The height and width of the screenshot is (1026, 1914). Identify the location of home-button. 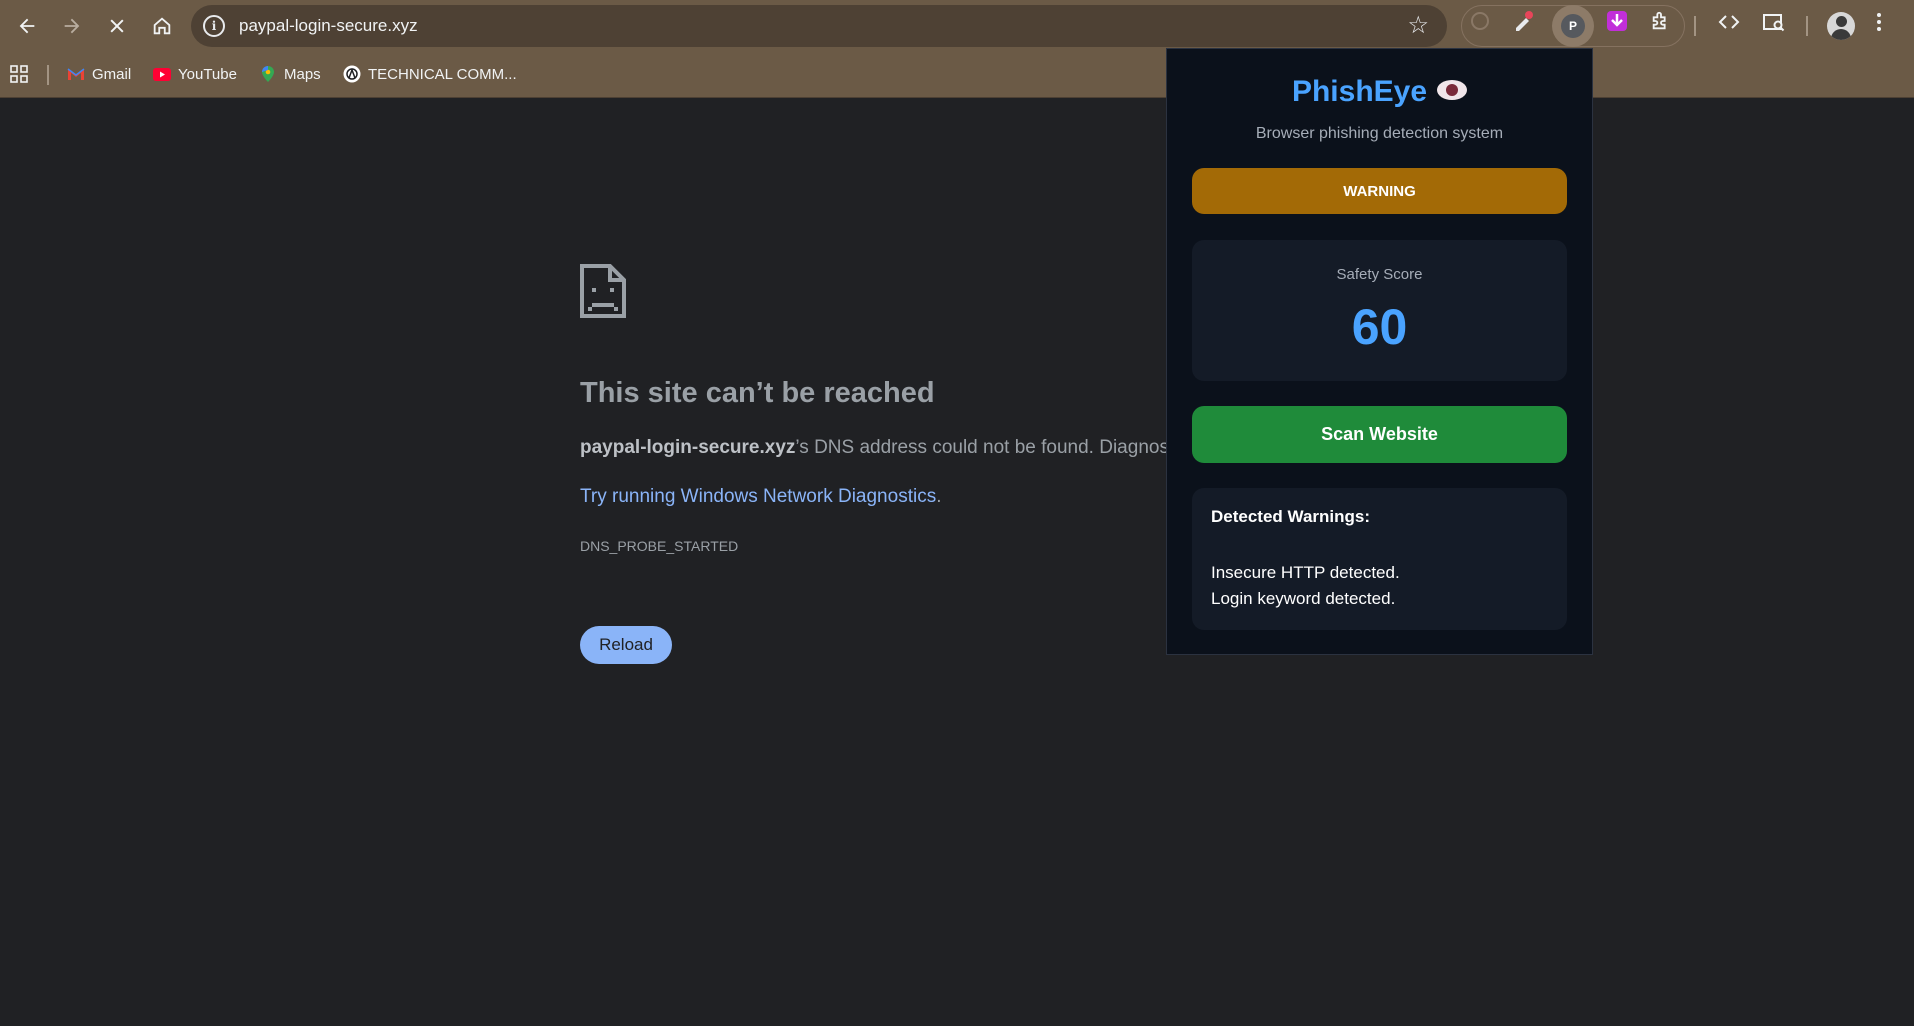
(162, 26).